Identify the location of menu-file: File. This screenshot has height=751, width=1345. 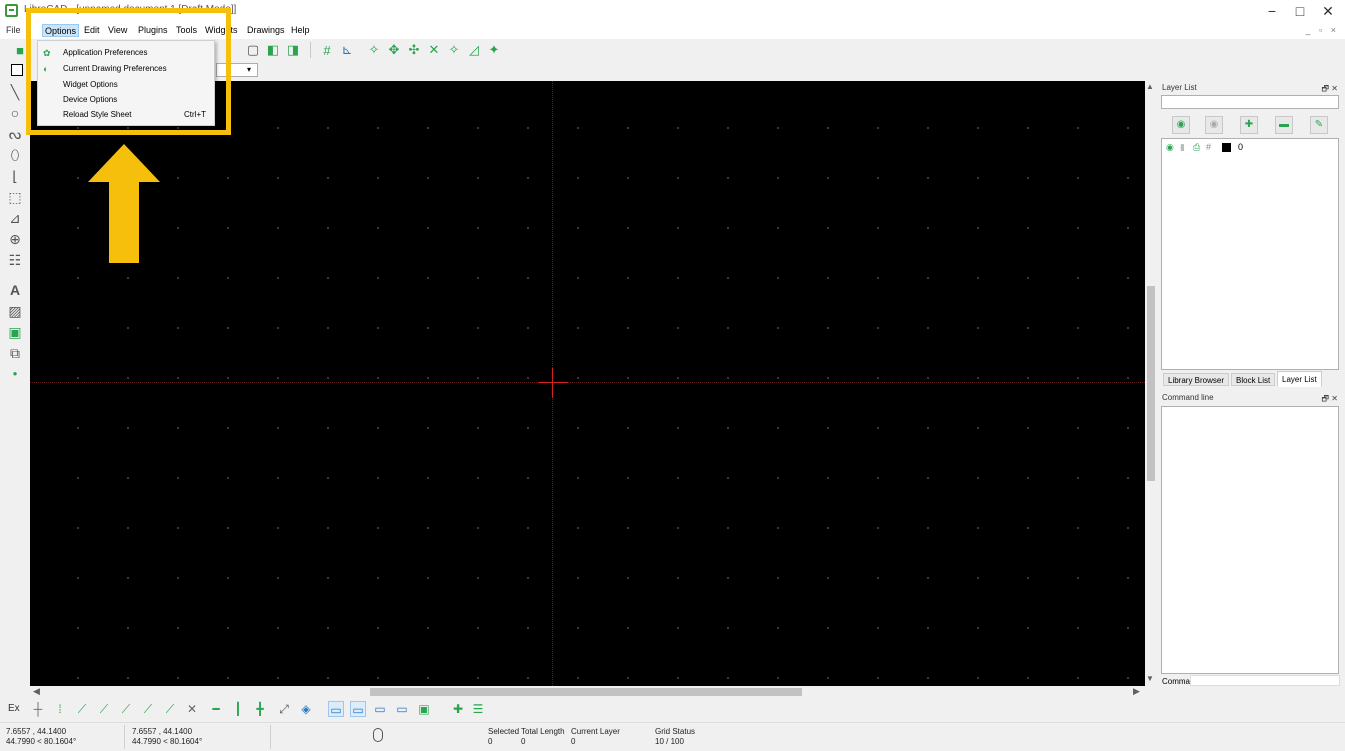
(13, 30).